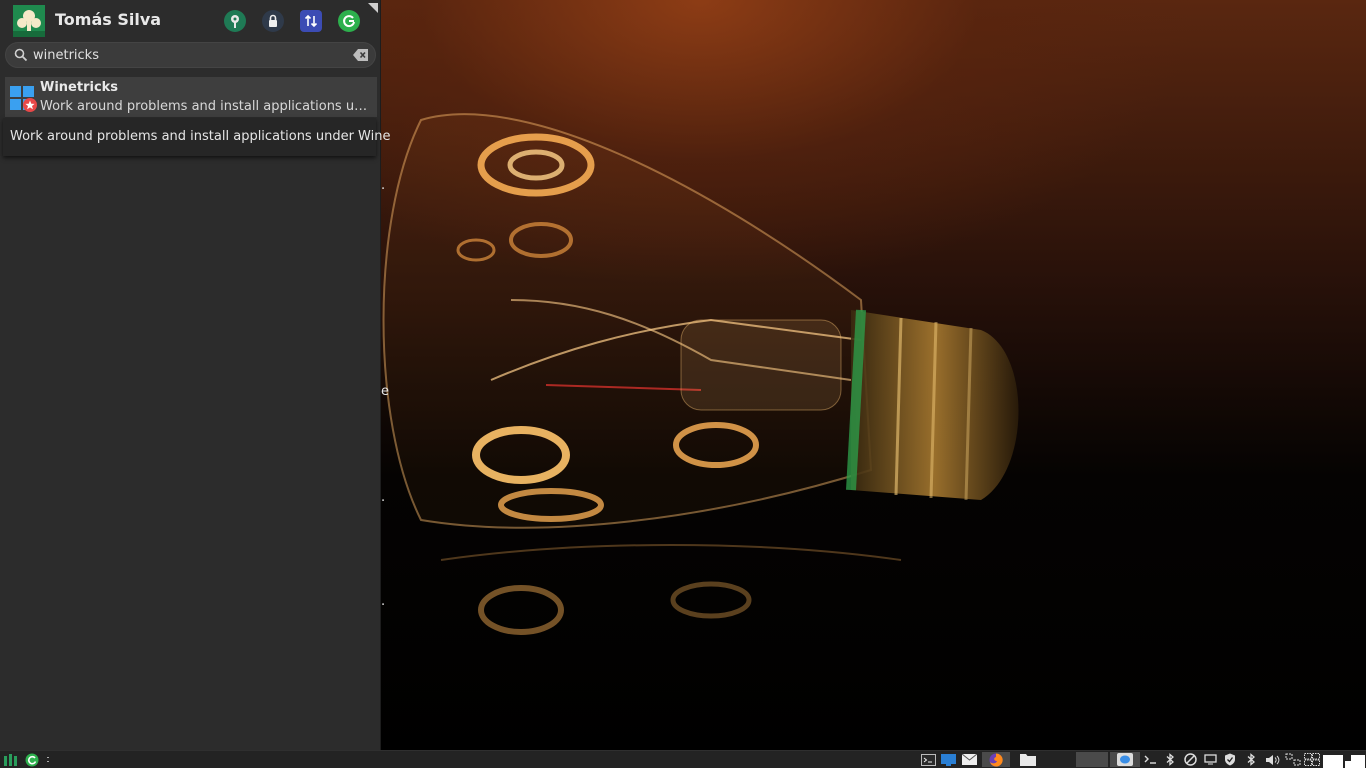 The image size is (1366, 768). I want to click on update-notifier-button, so click(32, 759).